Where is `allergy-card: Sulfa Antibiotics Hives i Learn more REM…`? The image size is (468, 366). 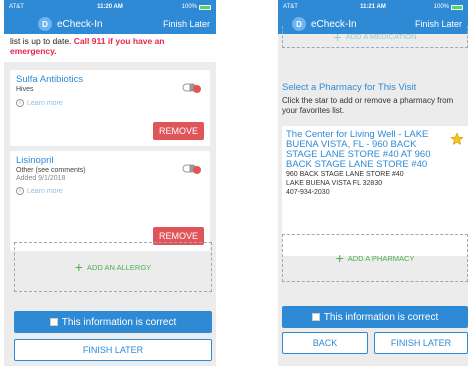
allergy-card: Sulfa Antibiotics Hives i Learn more REM… is located at coordinates (110, 108).